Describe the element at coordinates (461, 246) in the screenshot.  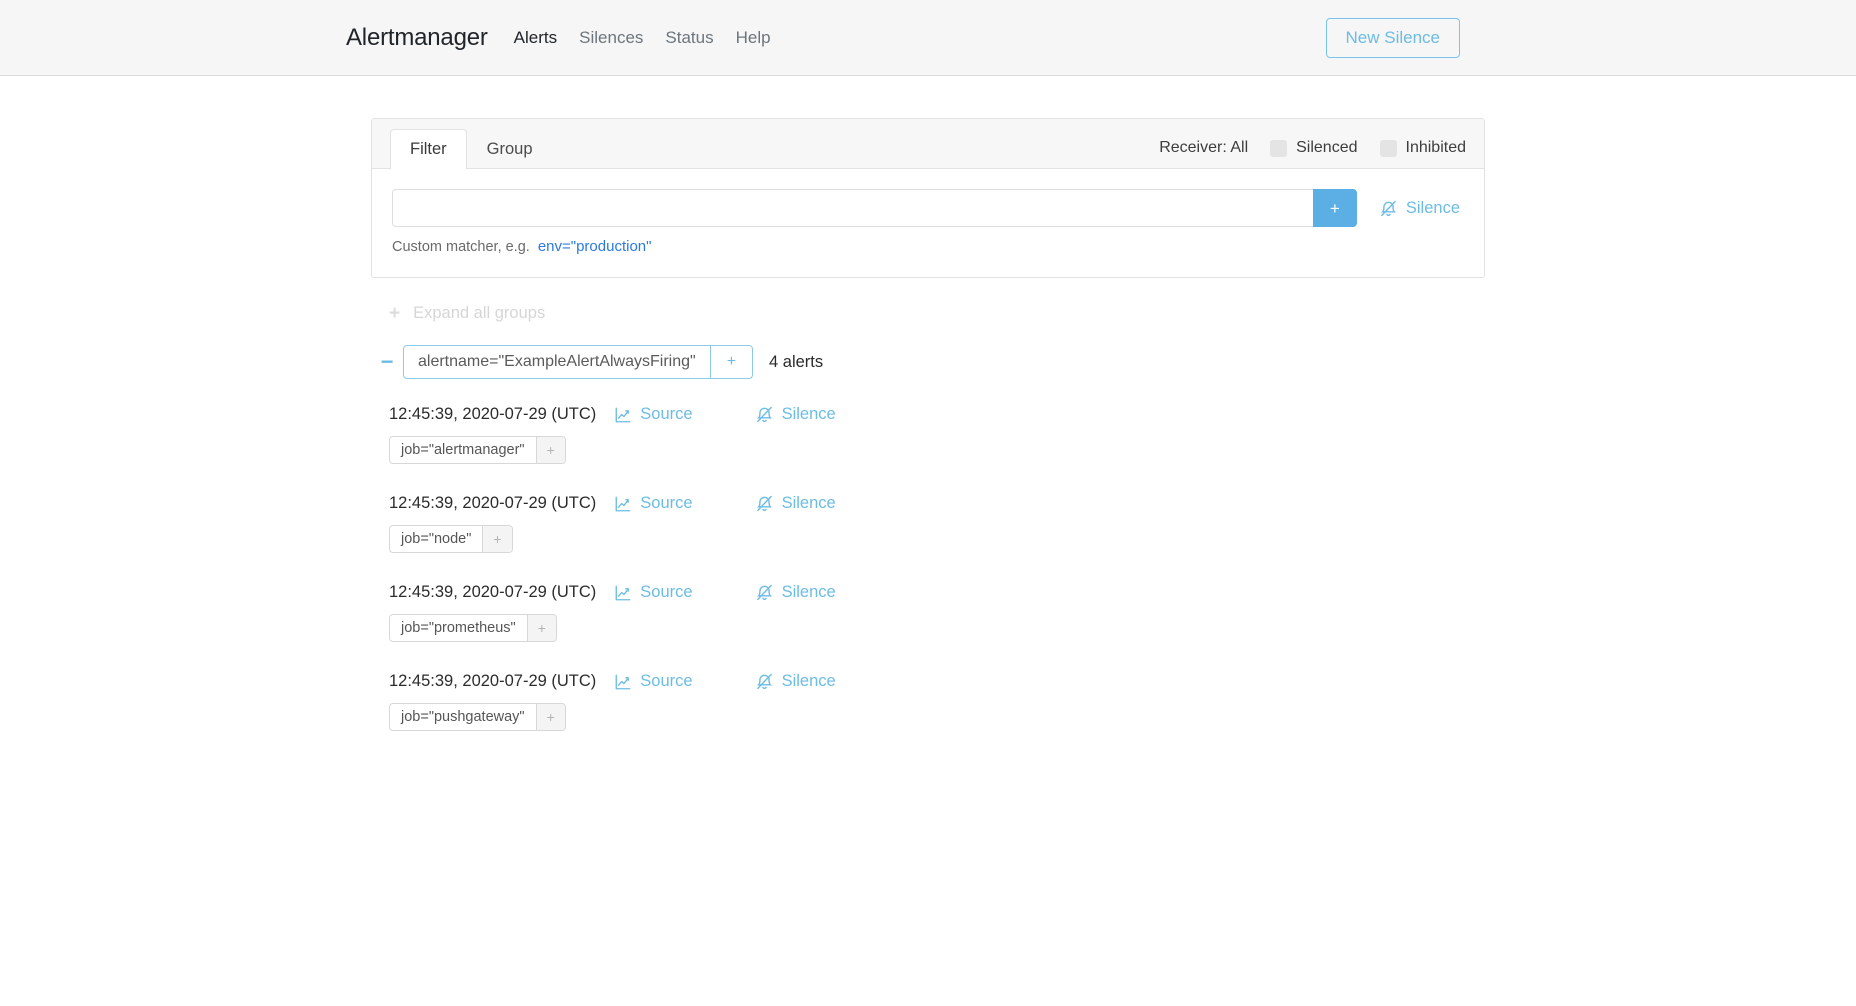
I see `matcher-hint-prefix: Custom matcher, e.g.` at that location.